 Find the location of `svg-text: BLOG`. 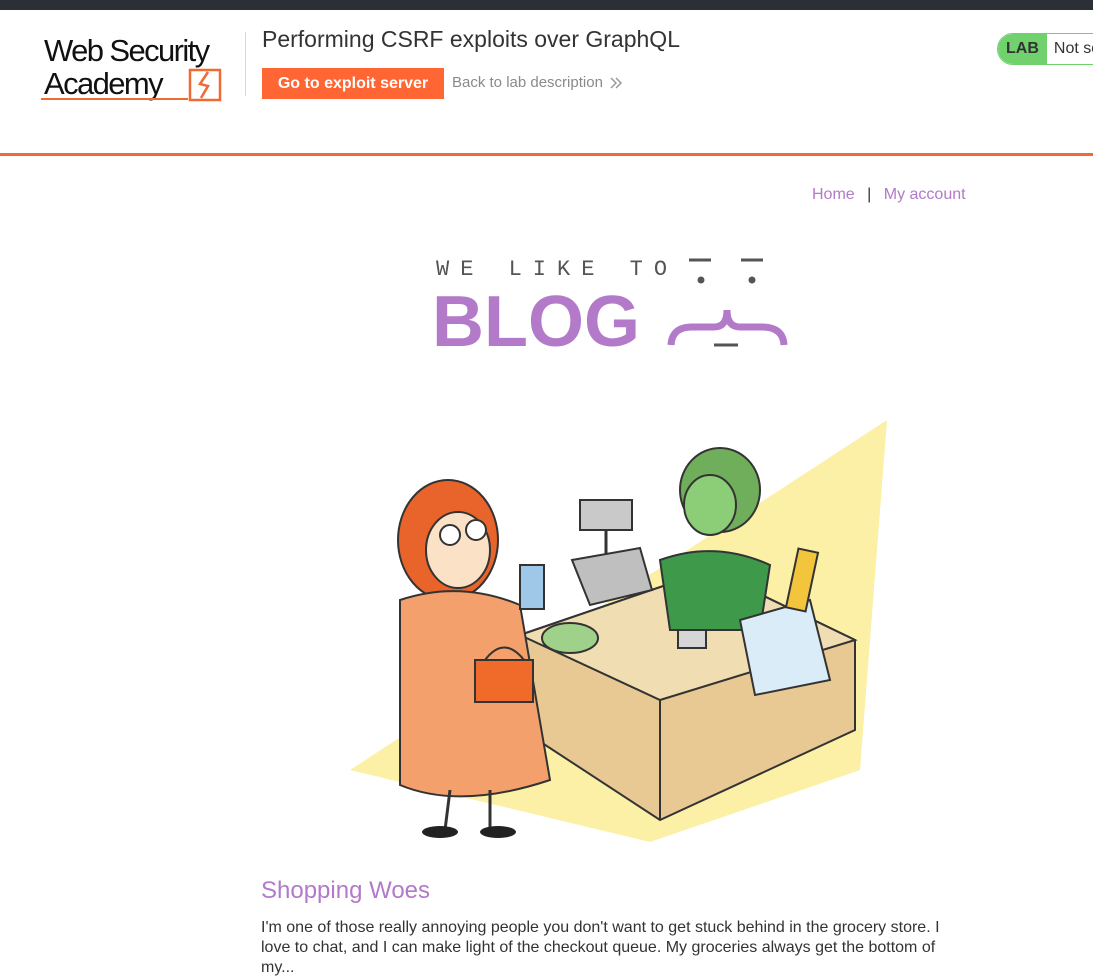

svg-text: BLOG is located at coordinates (536, 318).